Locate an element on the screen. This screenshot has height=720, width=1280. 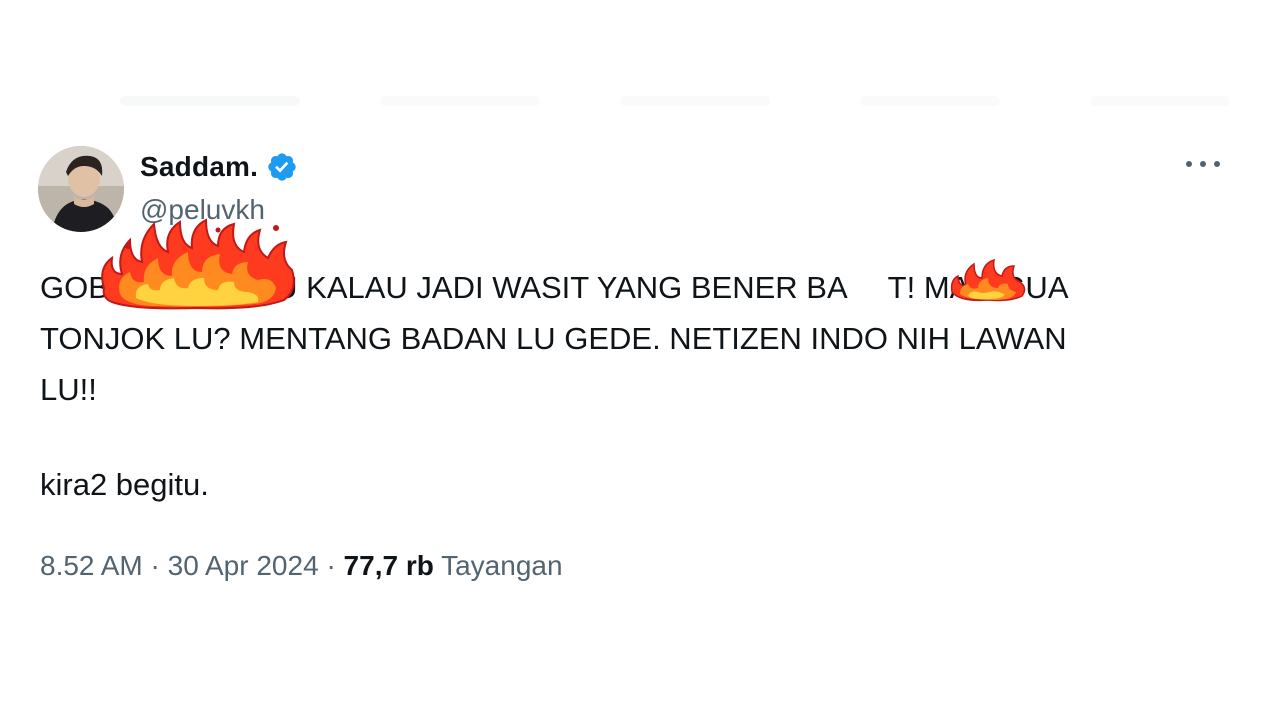
tweet-text-second-paragraph: kira2 begitu. is located at coordinates (124, 484).